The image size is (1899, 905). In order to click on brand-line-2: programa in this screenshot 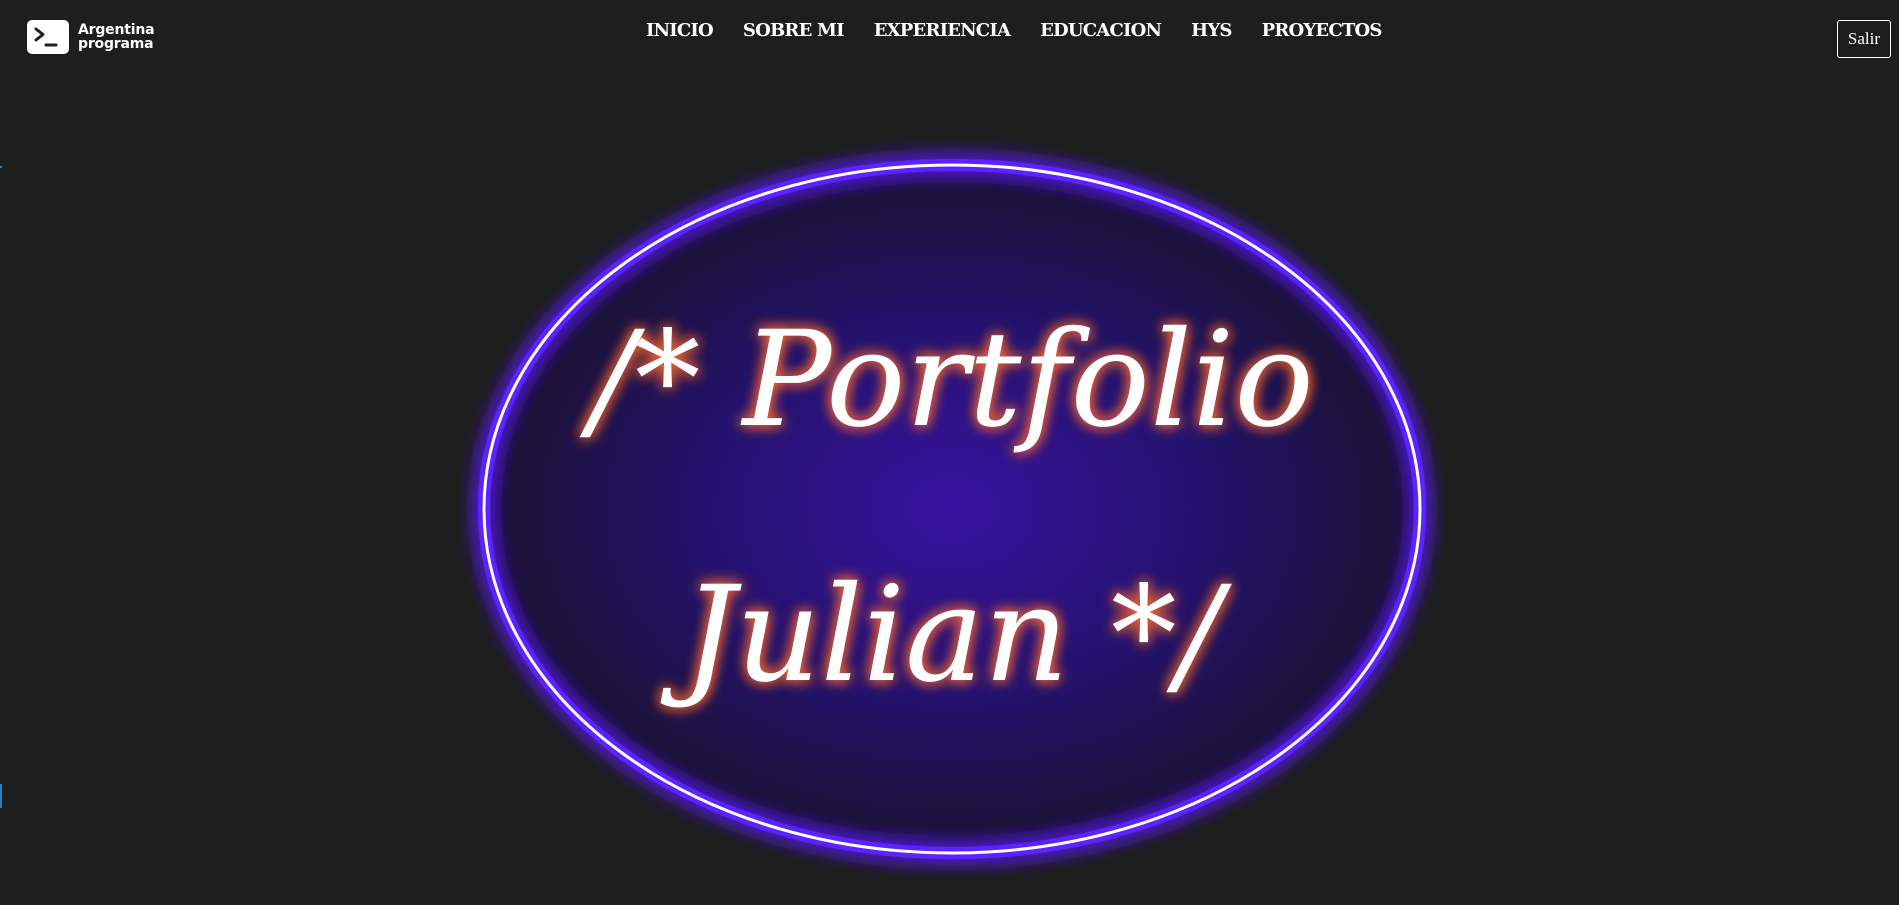, I will do `click(116, 44)`.